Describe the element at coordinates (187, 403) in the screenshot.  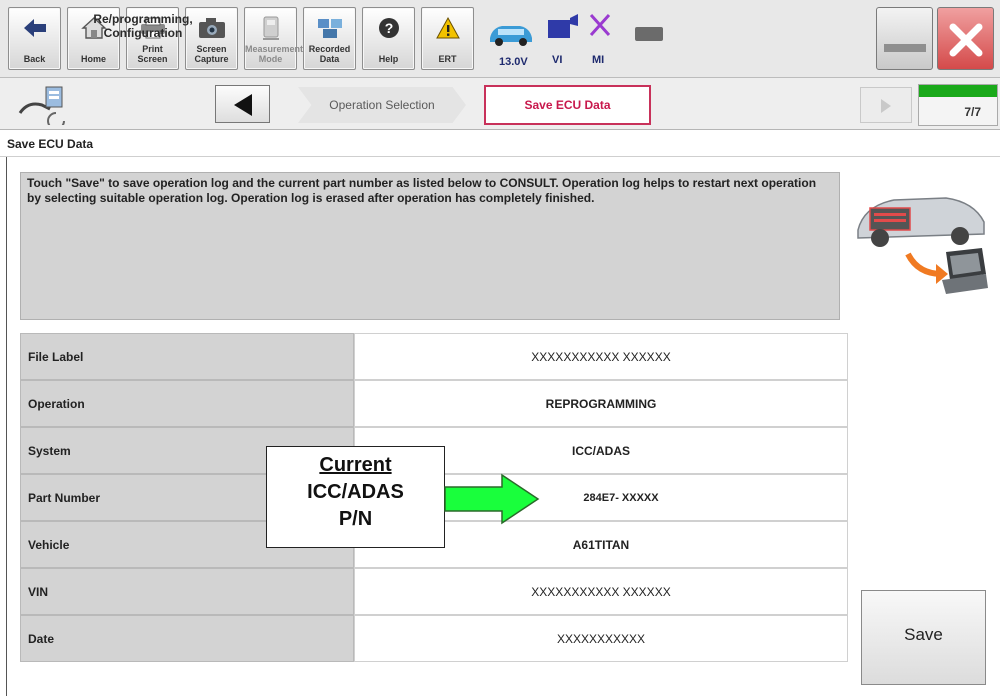
I see `row-label-operation: Operation` at that location.